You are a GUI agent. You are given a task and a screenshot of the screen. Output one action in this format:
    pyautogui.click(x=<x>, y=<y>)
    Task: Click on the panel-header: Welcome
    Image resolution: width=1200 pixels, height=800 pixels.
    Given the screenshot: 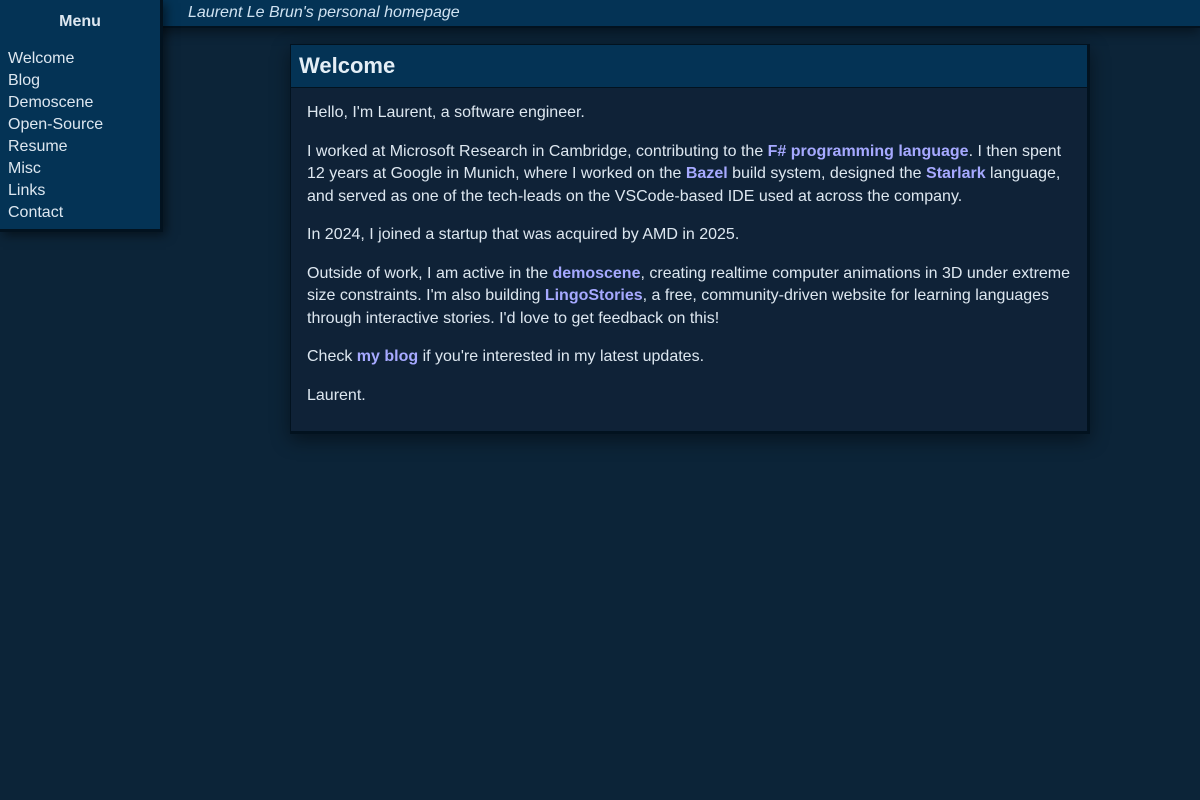 What is the action you would take?
    pyautogui.click(x=689, y=66)
    